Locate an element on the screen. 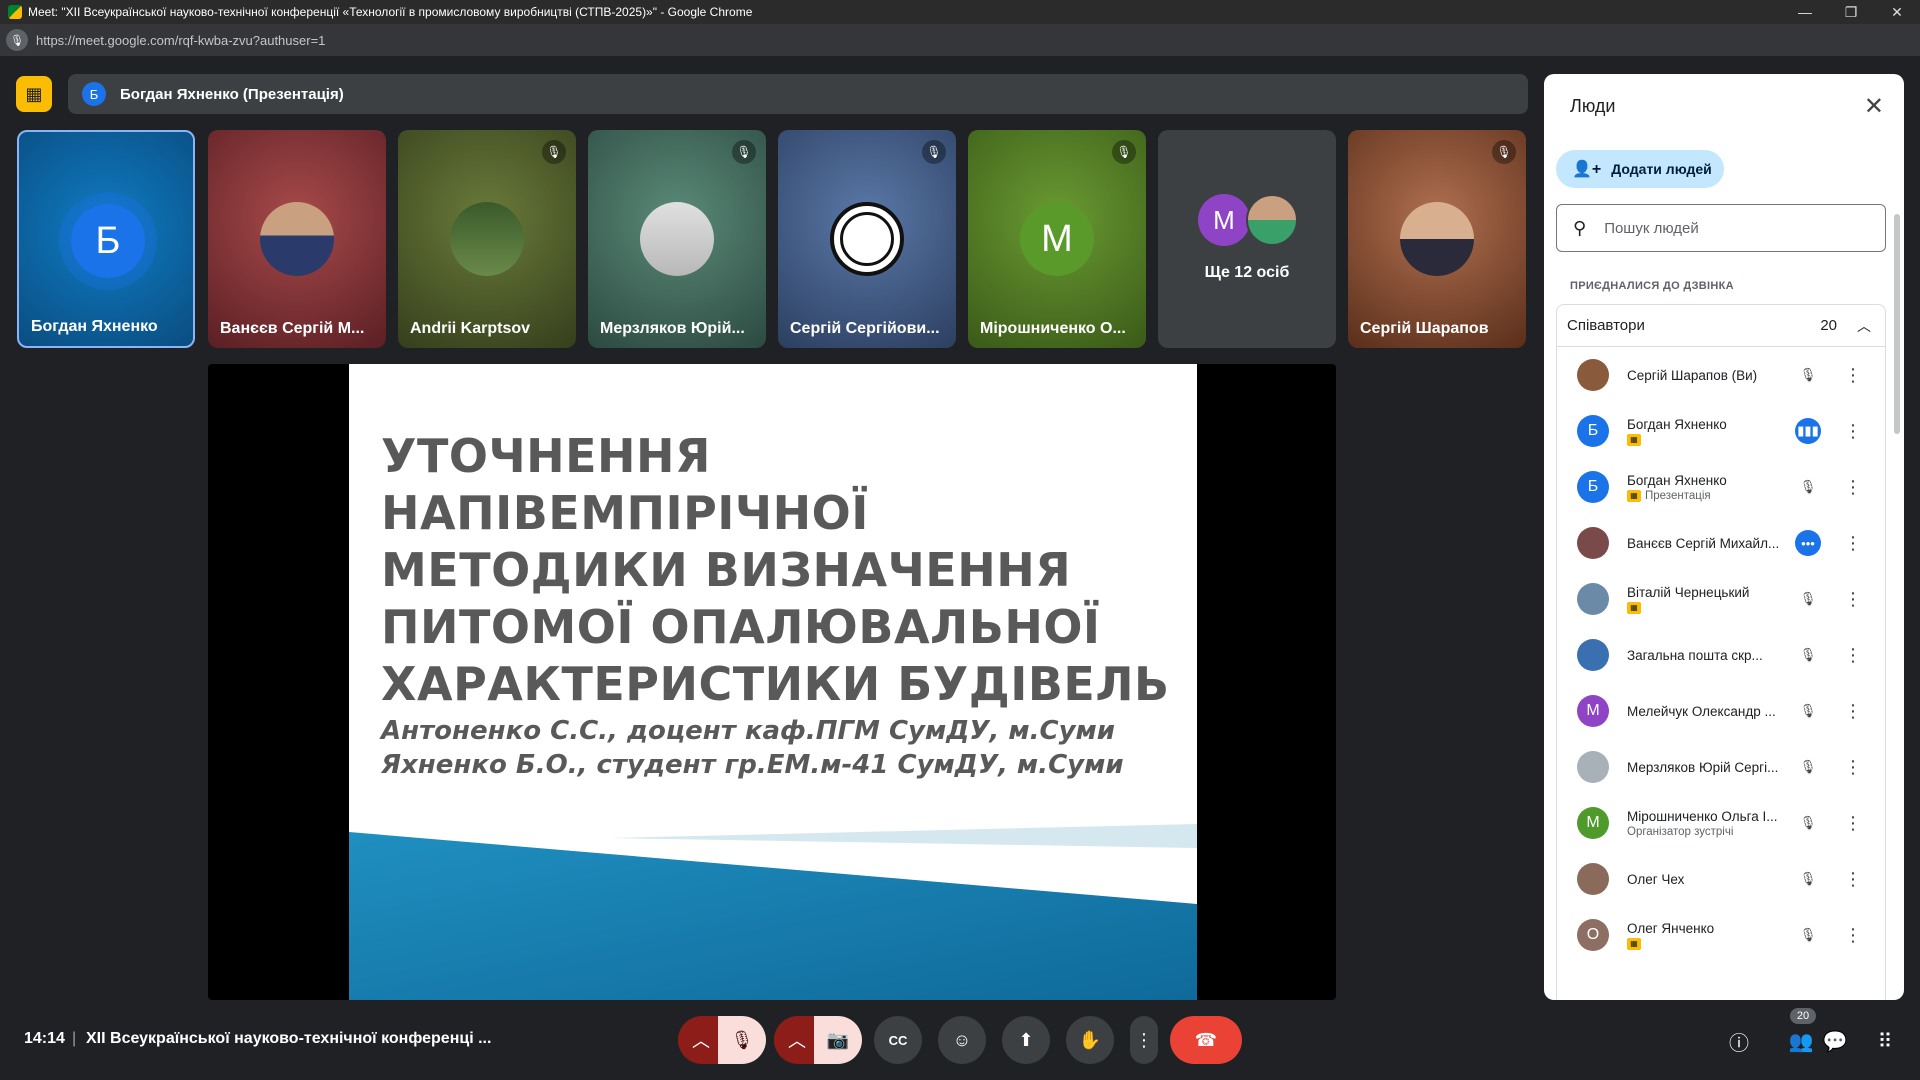 The width and height of the screenshot is (1920, 1080). participant-name: Олег Чех is located at coordinates (1656, 879).